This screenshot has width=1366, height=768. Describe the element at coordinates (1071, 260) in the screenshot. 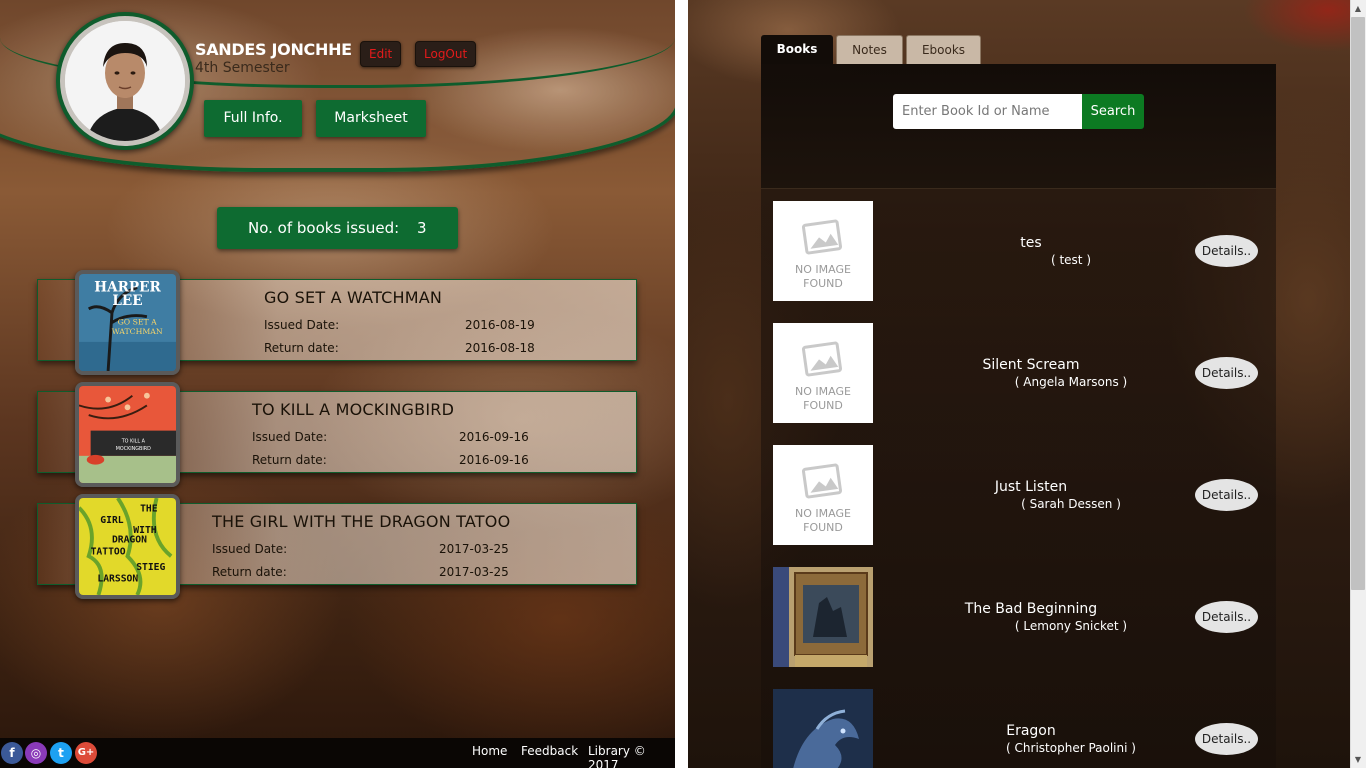

I see `book-author: ( test )` at that location.